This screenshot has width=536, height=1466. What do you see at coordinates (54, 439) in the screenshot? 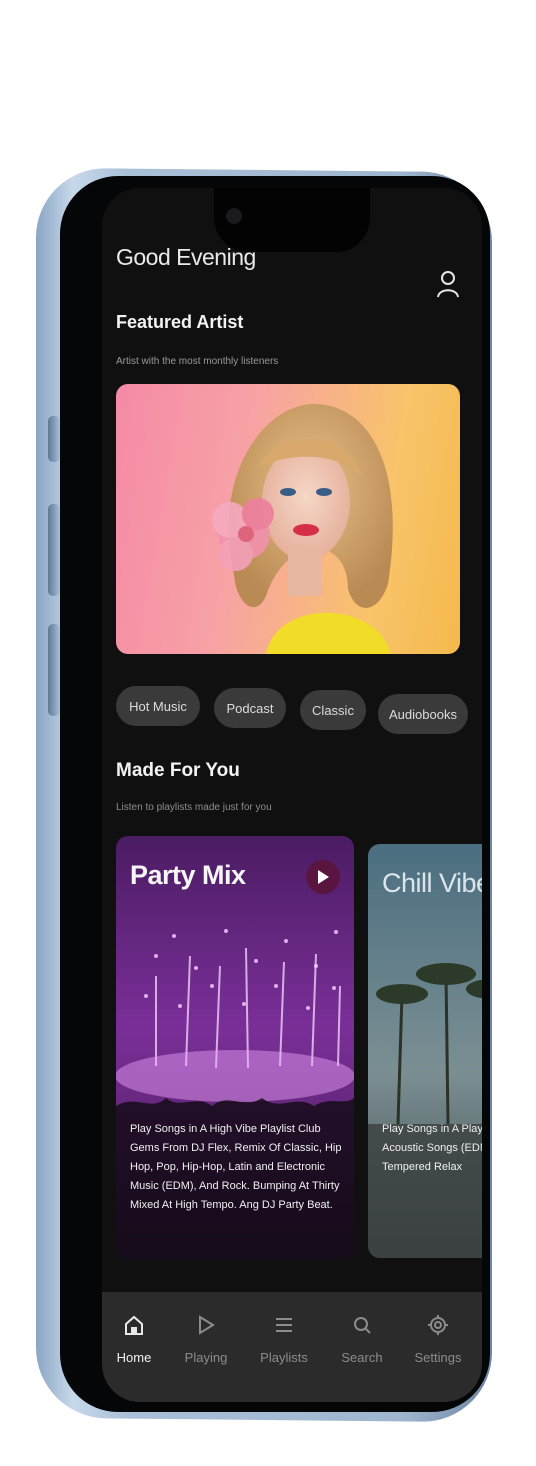
I see `silent-switch` at bounding box center [54, 439].